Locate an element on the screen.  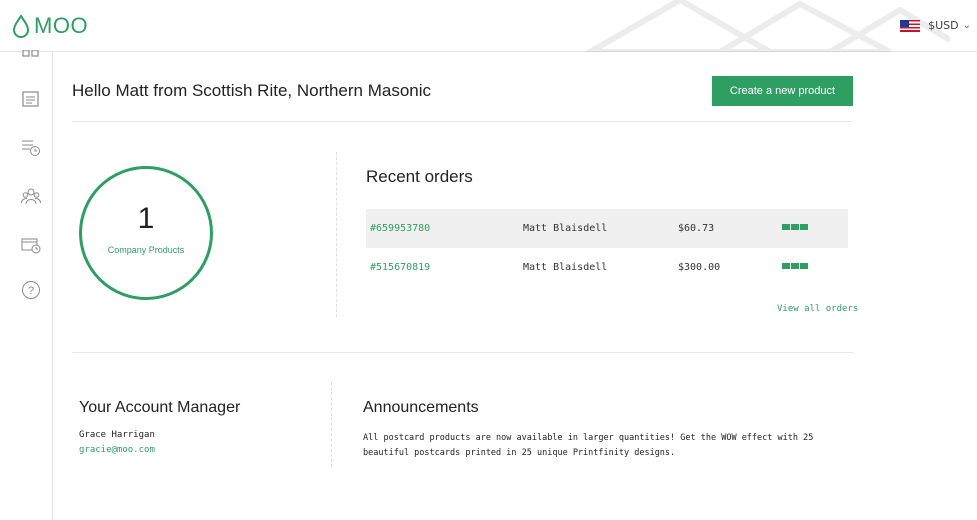
header-background-pattern is located at coordinates (767, 26).